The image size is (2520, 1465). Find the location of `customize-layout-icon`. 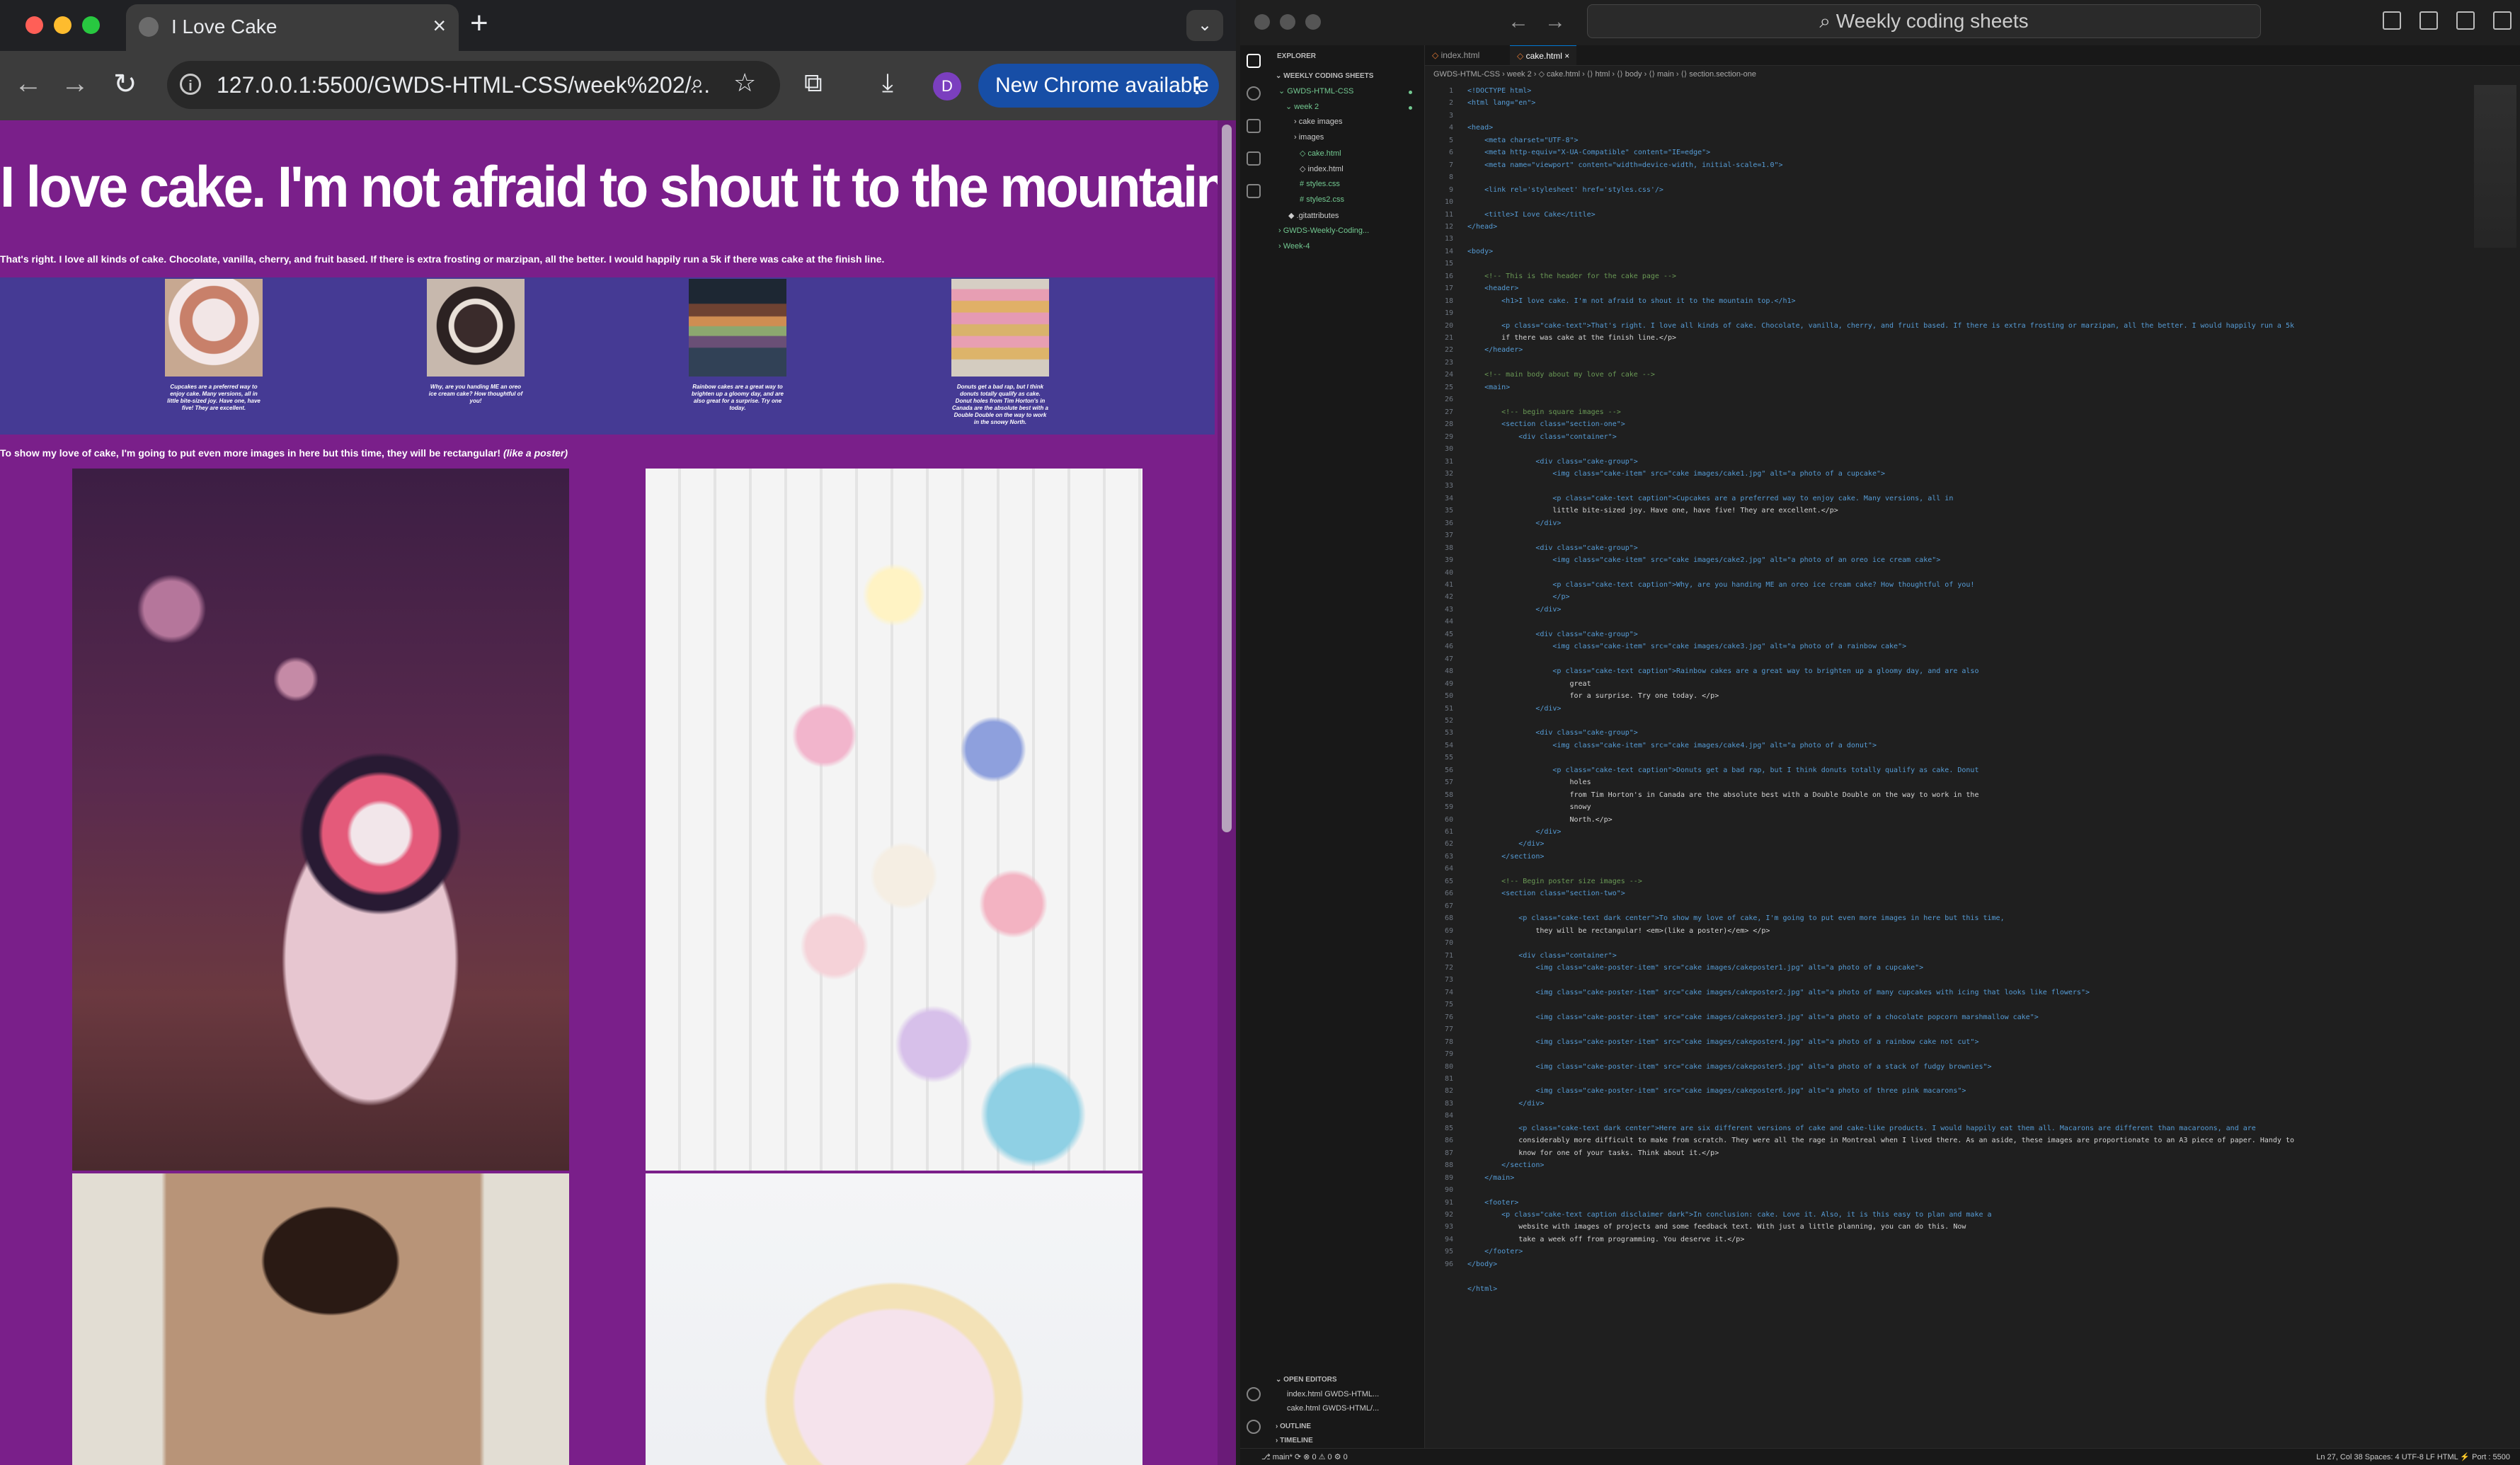

customize-layout-icon is located at coordinates (2502, 20).